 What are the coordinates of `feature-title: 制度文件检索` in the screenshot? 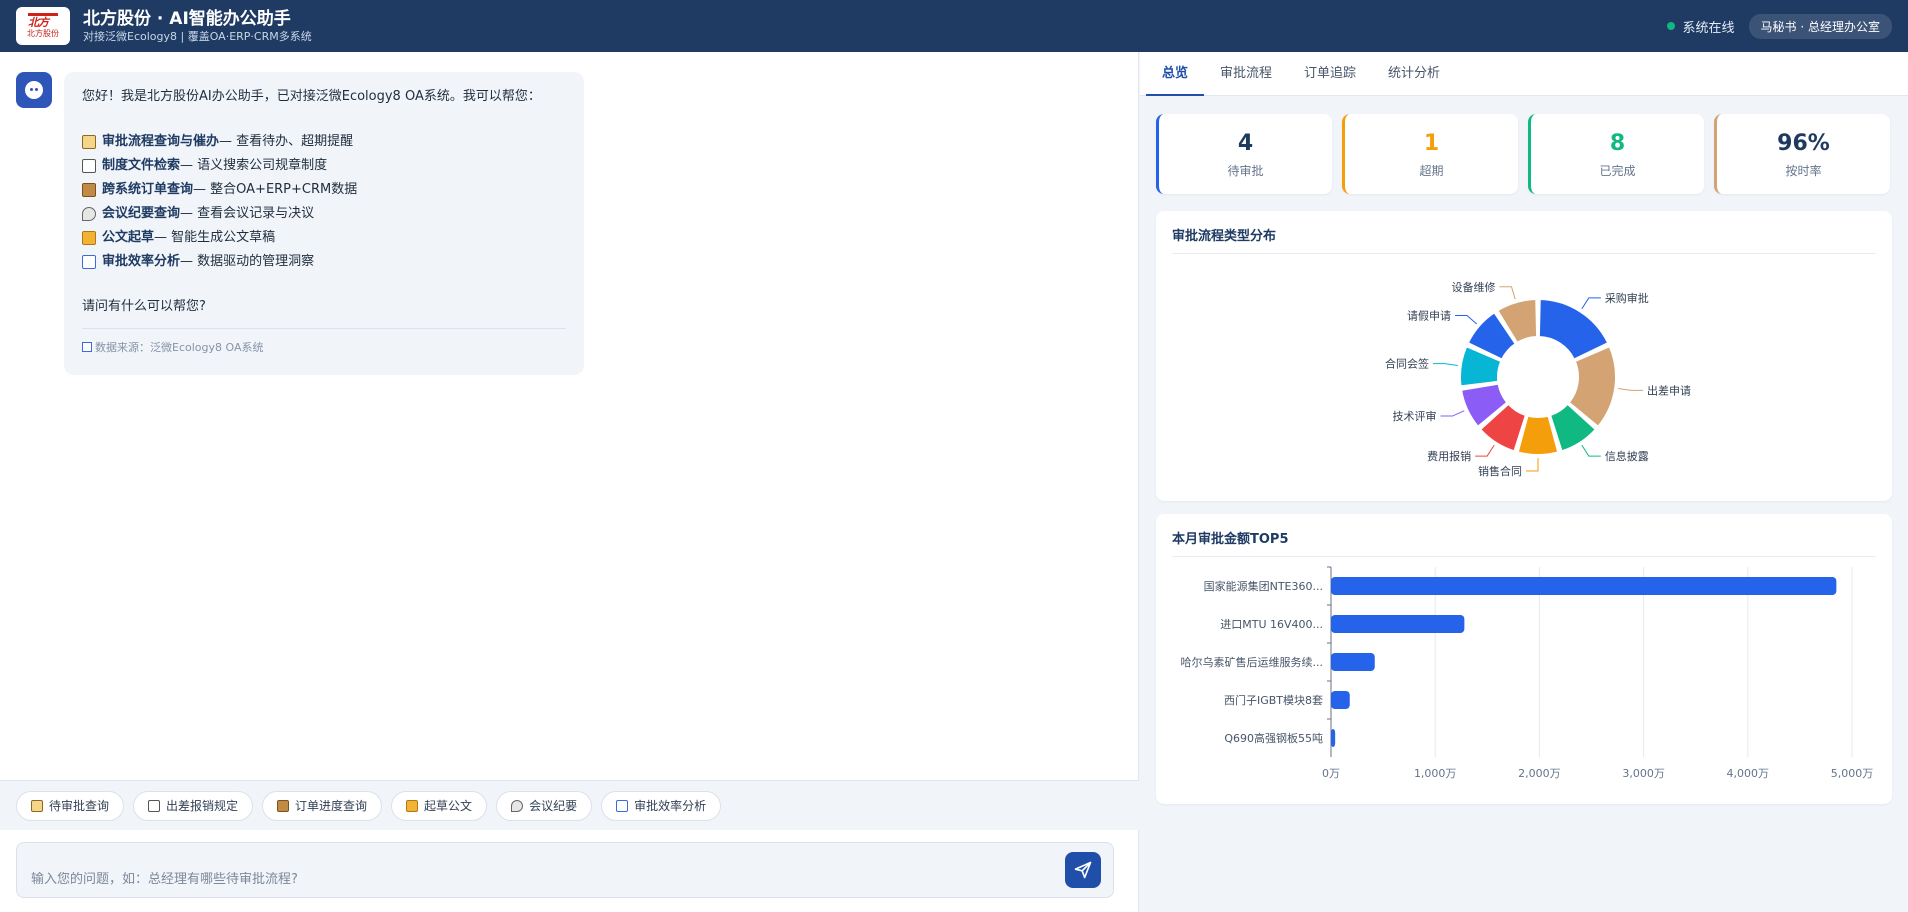 It's located at (141, 165).